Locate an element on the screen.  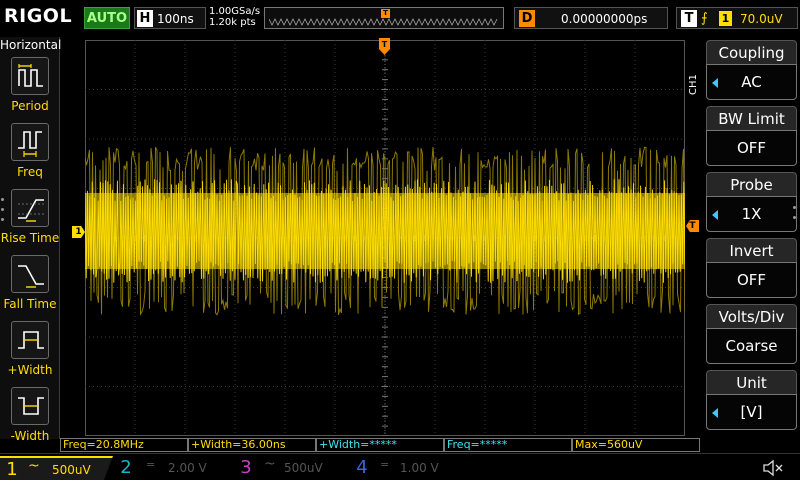
rising-edge-icon: ⨍ is located at coordinates (704, 18).